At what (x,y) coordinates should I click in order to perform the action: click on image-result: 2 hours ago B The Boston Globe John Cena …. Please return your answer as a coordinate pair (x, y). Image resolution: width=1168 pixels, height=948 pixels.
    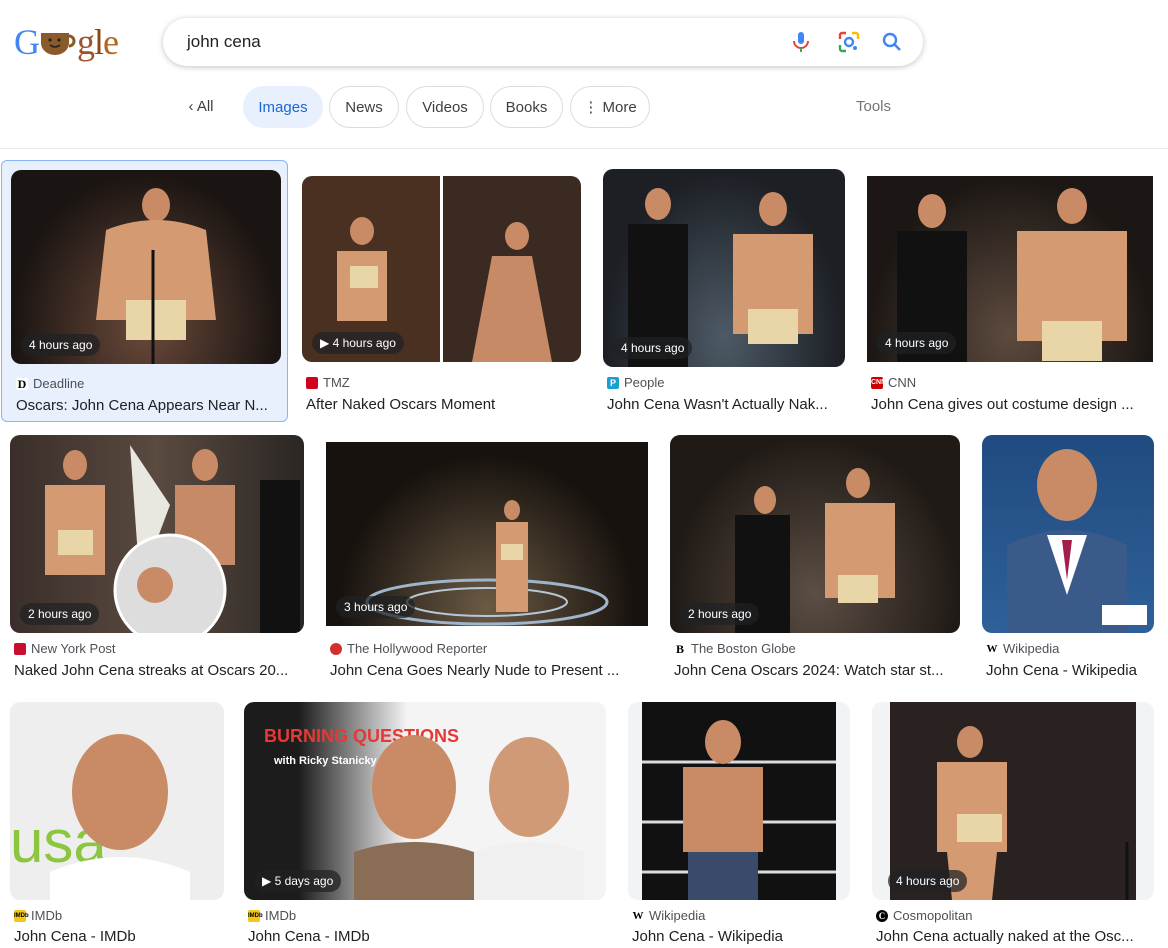
    Looking at the image, I should click on (815, 559).